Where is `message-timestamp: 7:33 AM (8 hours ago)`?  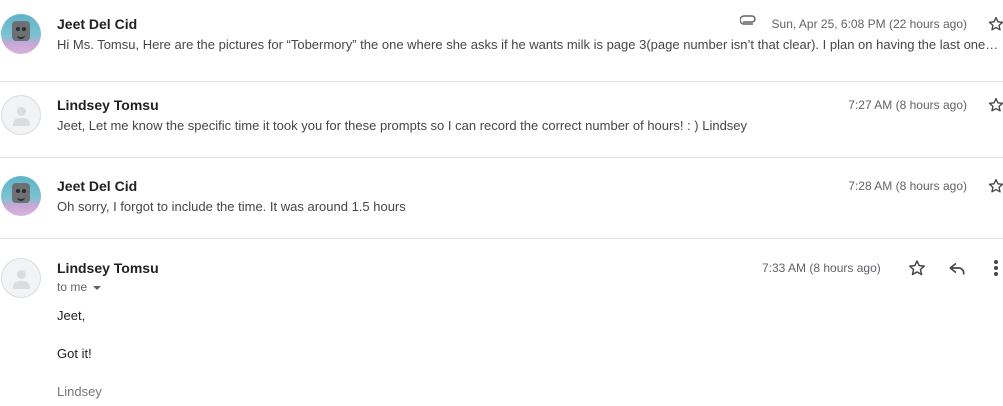
message-timestamp: 7:33 AM (8 hours ago) is located at coordinates (821, 268).